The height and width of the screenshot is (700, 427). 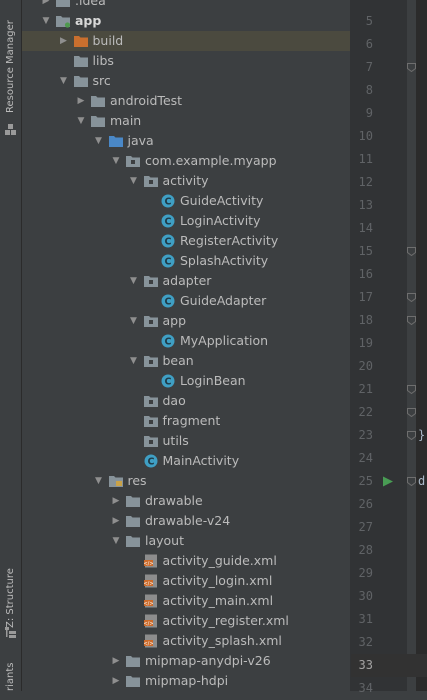 What do you see at coordinates (186, 221) in the screenshot?
I see `tree-item: C LoginActivity` at bounding box center [186, 221].